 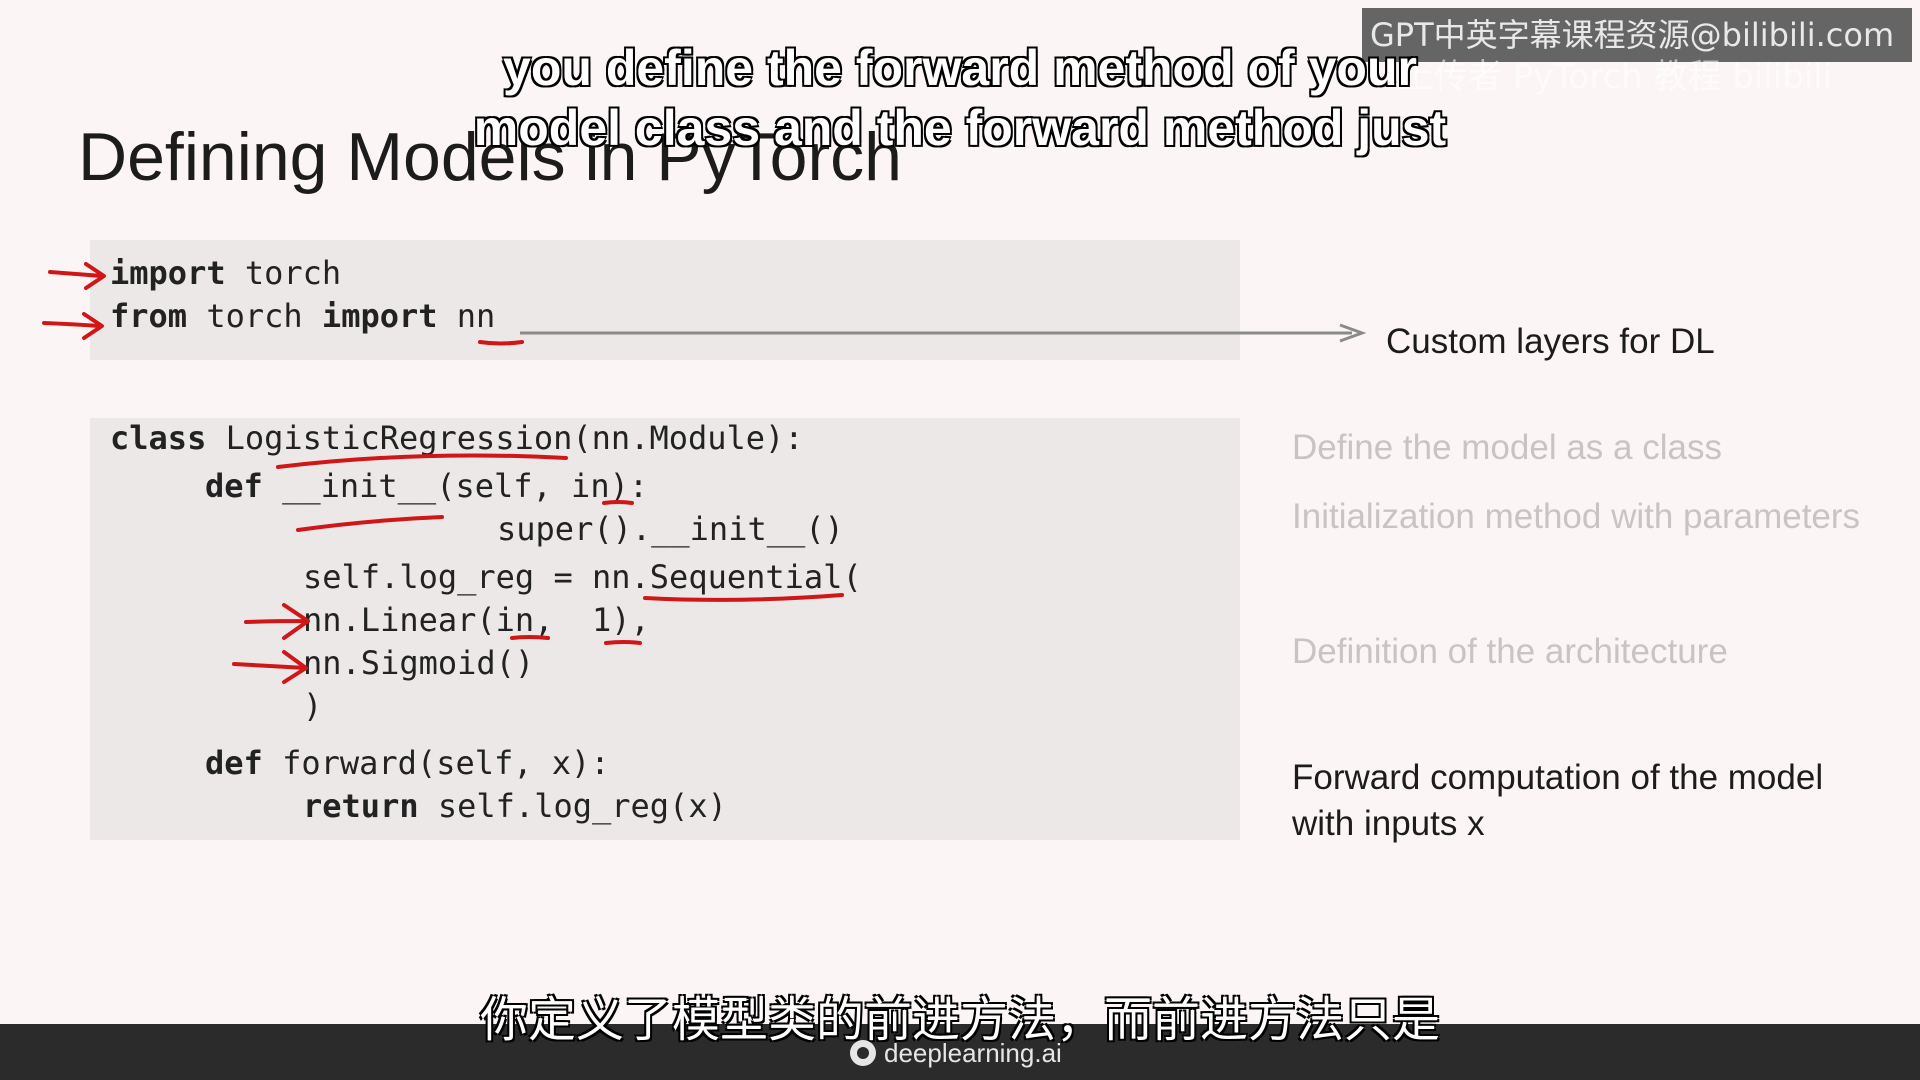 What do you see at coordinates (863, 1053) in the screenshot?
I see `deeplearning-logo-icon` at bounding box center [863, 1053].